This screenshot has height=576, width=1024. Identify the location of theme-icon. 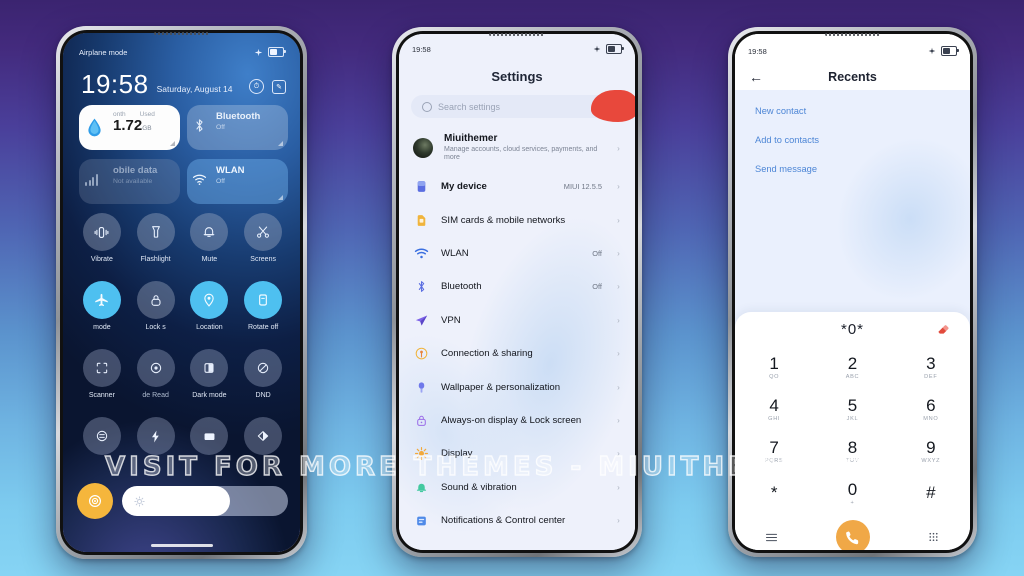
(263, 436).